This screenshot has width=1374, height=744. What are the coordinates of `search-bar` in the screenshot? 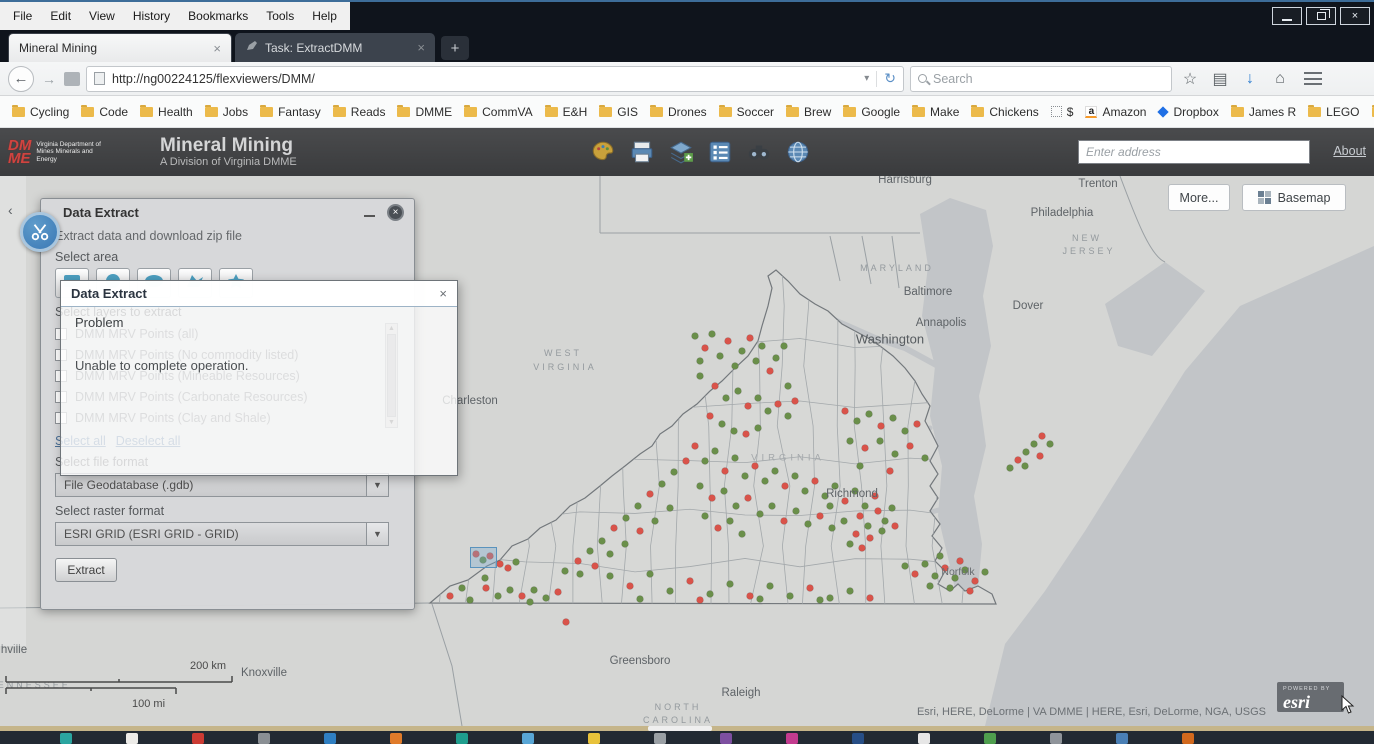 It's located at (1041, 78).